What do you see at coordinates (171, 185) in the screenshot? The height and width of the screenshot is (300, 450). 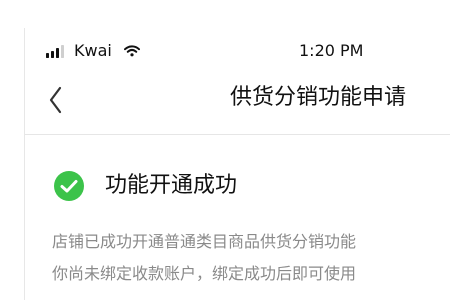 I see `success-title: 功能开通成功` at bounding box center [171, 185].